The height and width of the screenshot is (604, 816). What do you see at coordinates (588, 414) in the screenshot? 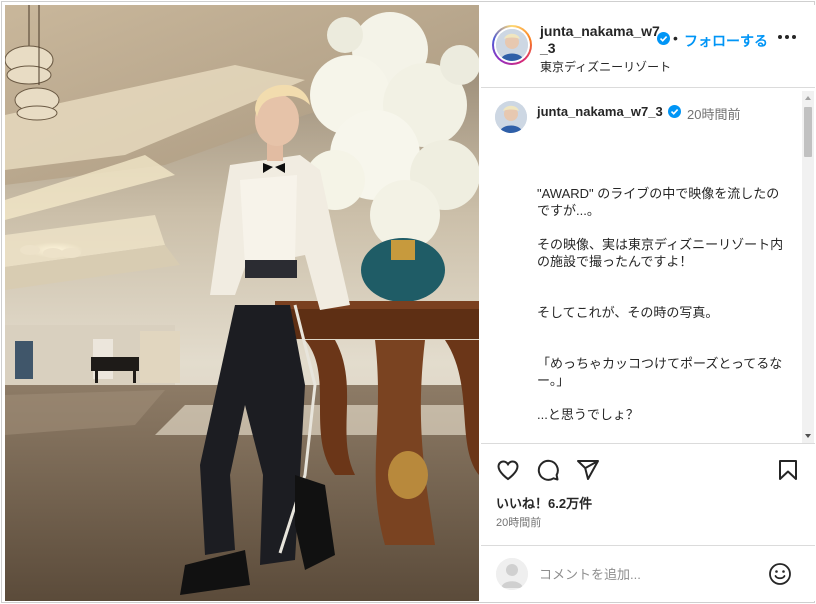
I see `caption-line: ...と思うでしょ？` at bounding box center [588, 414].